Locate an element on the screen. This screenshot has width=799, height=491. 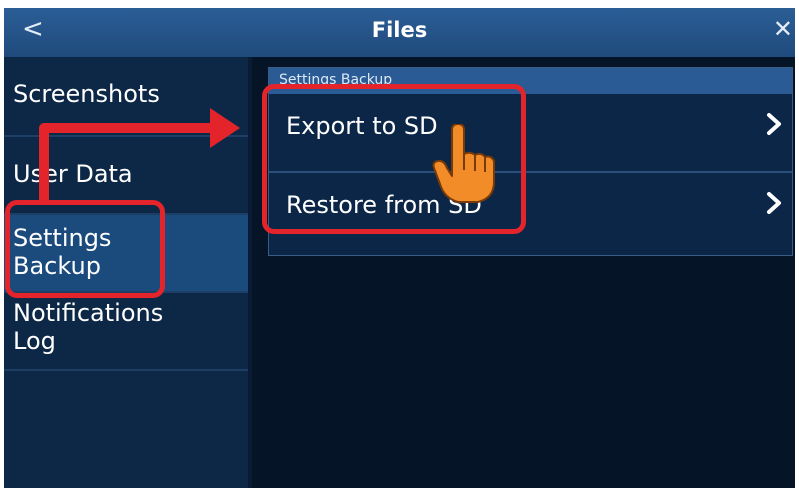
sidebar-item-screenshots: Screenshots is located at coordinates (126, 97).